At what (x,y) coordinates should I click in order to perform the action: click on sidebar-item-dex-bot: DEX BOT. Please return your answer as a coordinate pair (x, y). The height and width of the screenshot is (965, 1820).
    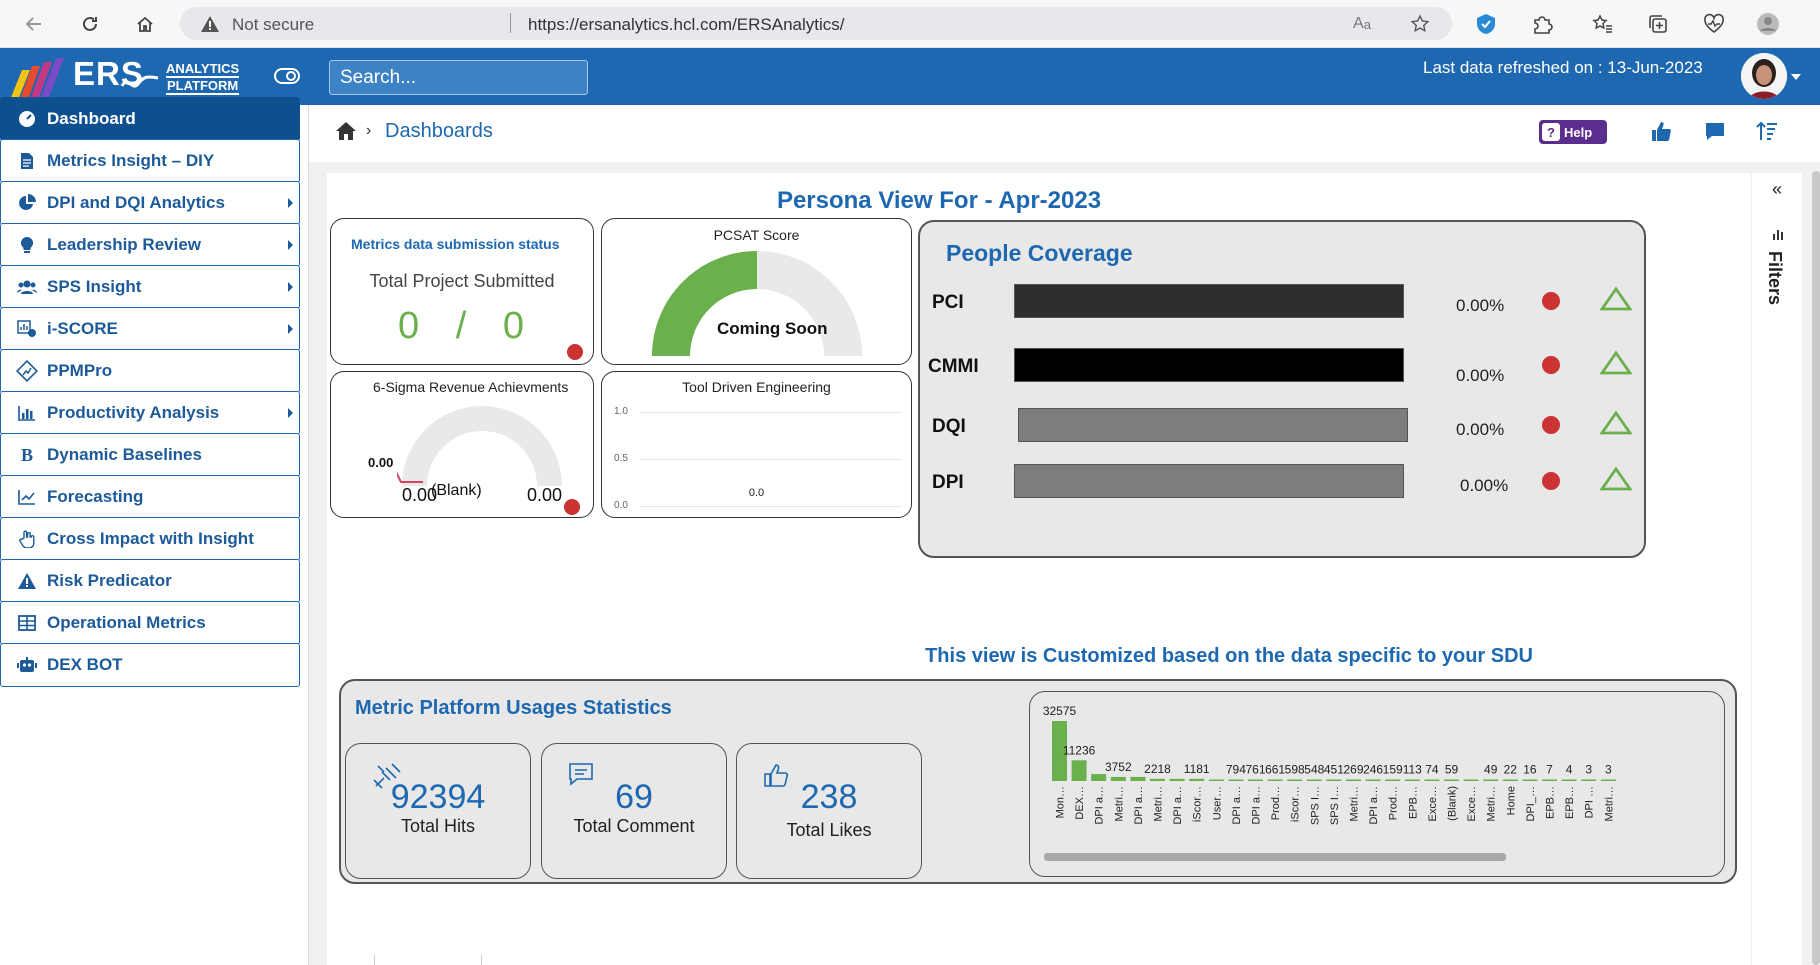
    Looking at the image, I should click on (150, 665).